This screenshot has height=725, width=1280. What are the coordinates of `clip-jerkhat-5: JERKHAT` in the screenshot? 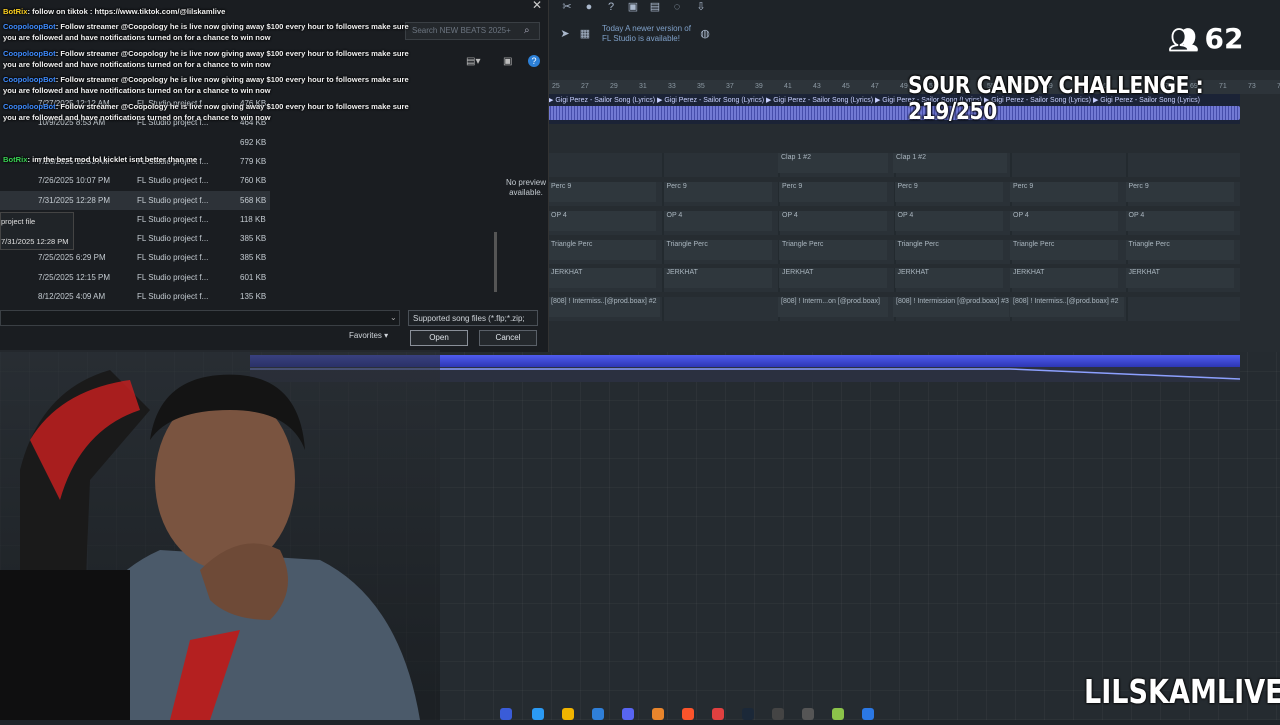 It's located at (1064, 278).